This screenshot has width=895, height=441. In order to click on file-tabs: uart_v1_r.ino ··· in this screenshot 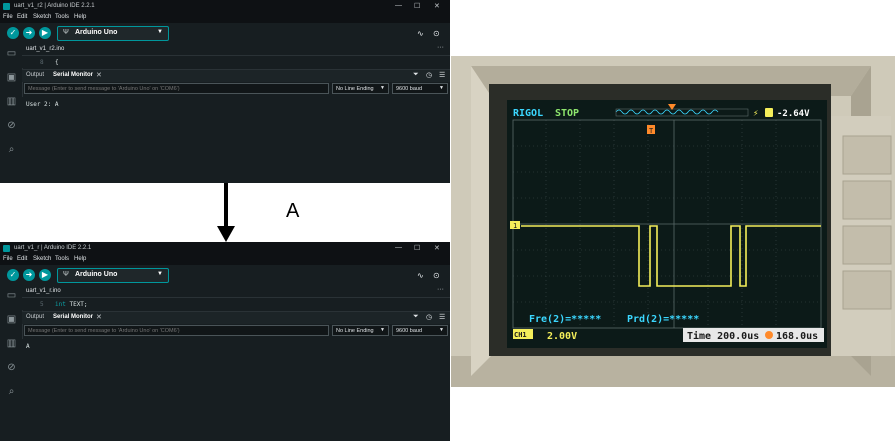, I will do `click(236, 292)`.